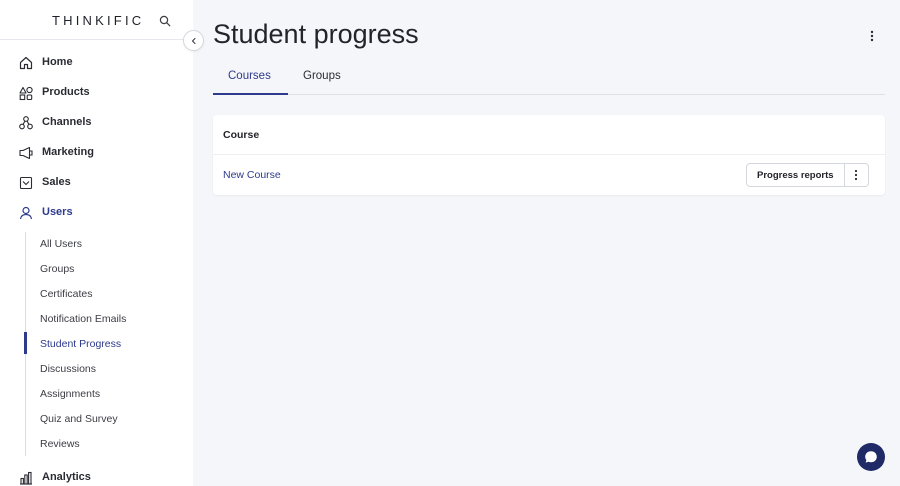 The image size is (900, 486). Describe the element at coordinates (25, 343) in the screenshot. I see `active-indicator` at that location.